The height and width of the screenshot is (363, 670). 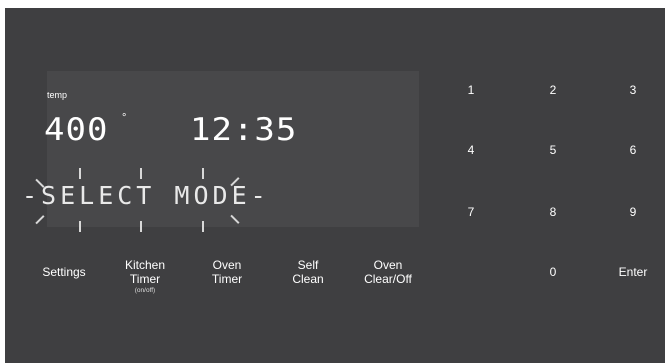 I want to click on oven-timer-line2: Timer, so click(x=227, y=279).